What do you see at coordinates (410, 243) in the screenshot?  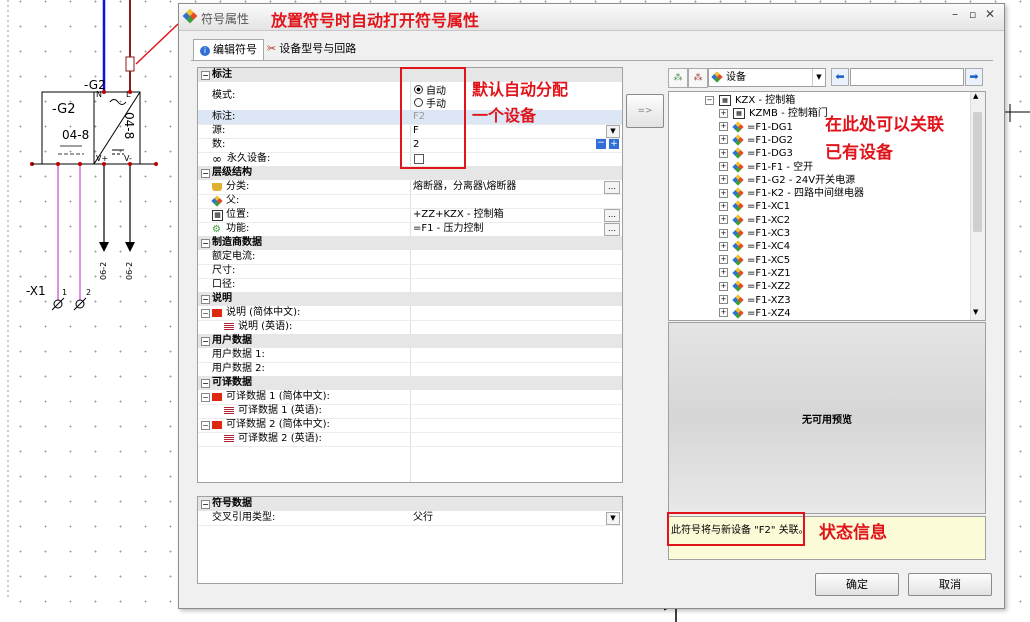 I see `section-manufacturer: − 制造商数据` at bounding box center [410, 243].